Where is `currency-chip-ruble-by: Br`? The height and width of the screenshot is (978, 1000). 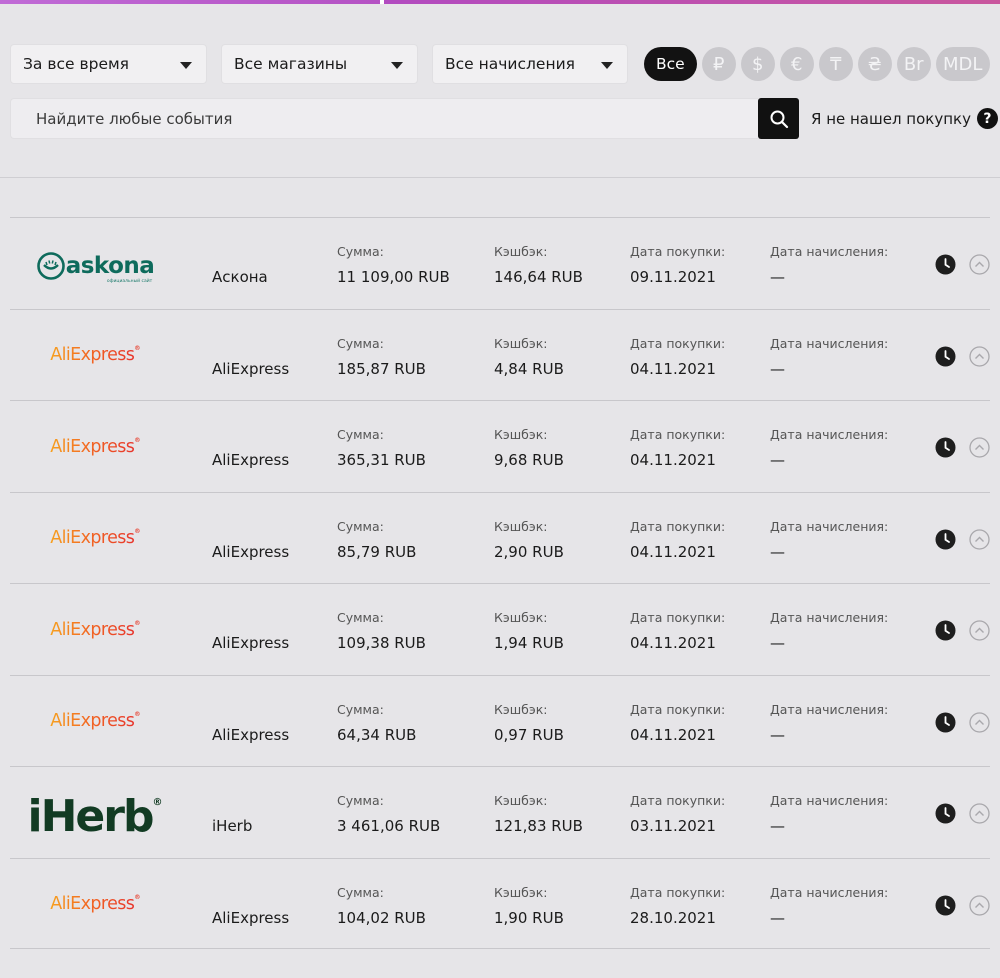 currency-chip-ruble-by: Br is located at coordinates (913, 64).